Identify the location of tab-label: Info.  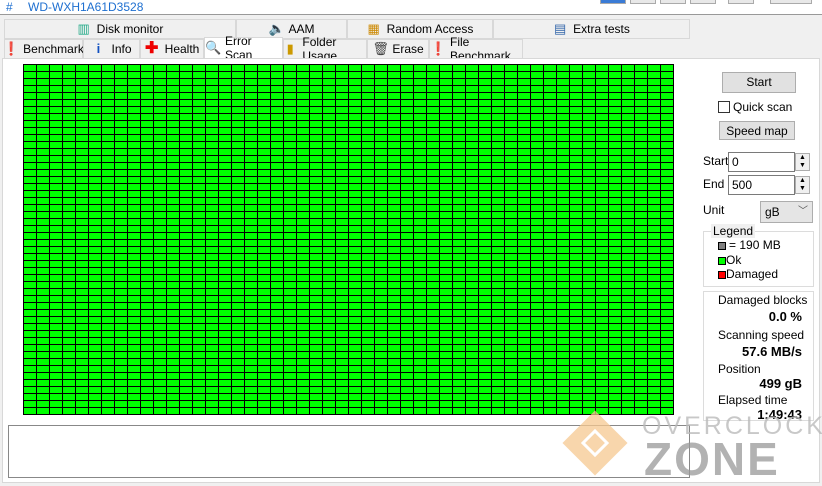
(121, 49).